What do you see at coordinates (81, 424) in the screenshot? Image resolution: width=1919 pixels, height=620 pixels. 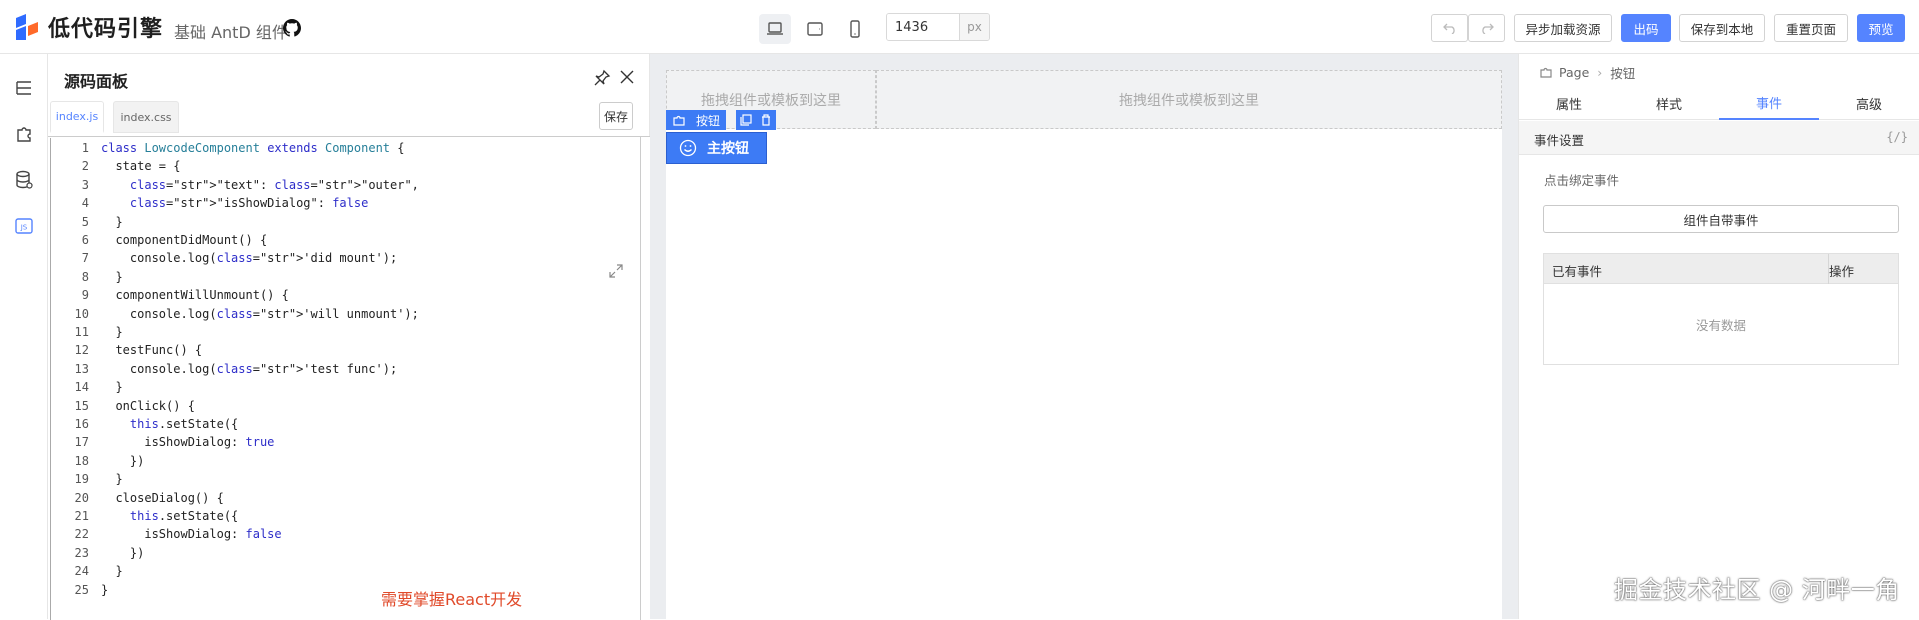 I see `line-number: 16` at bounding box center [81, 424].